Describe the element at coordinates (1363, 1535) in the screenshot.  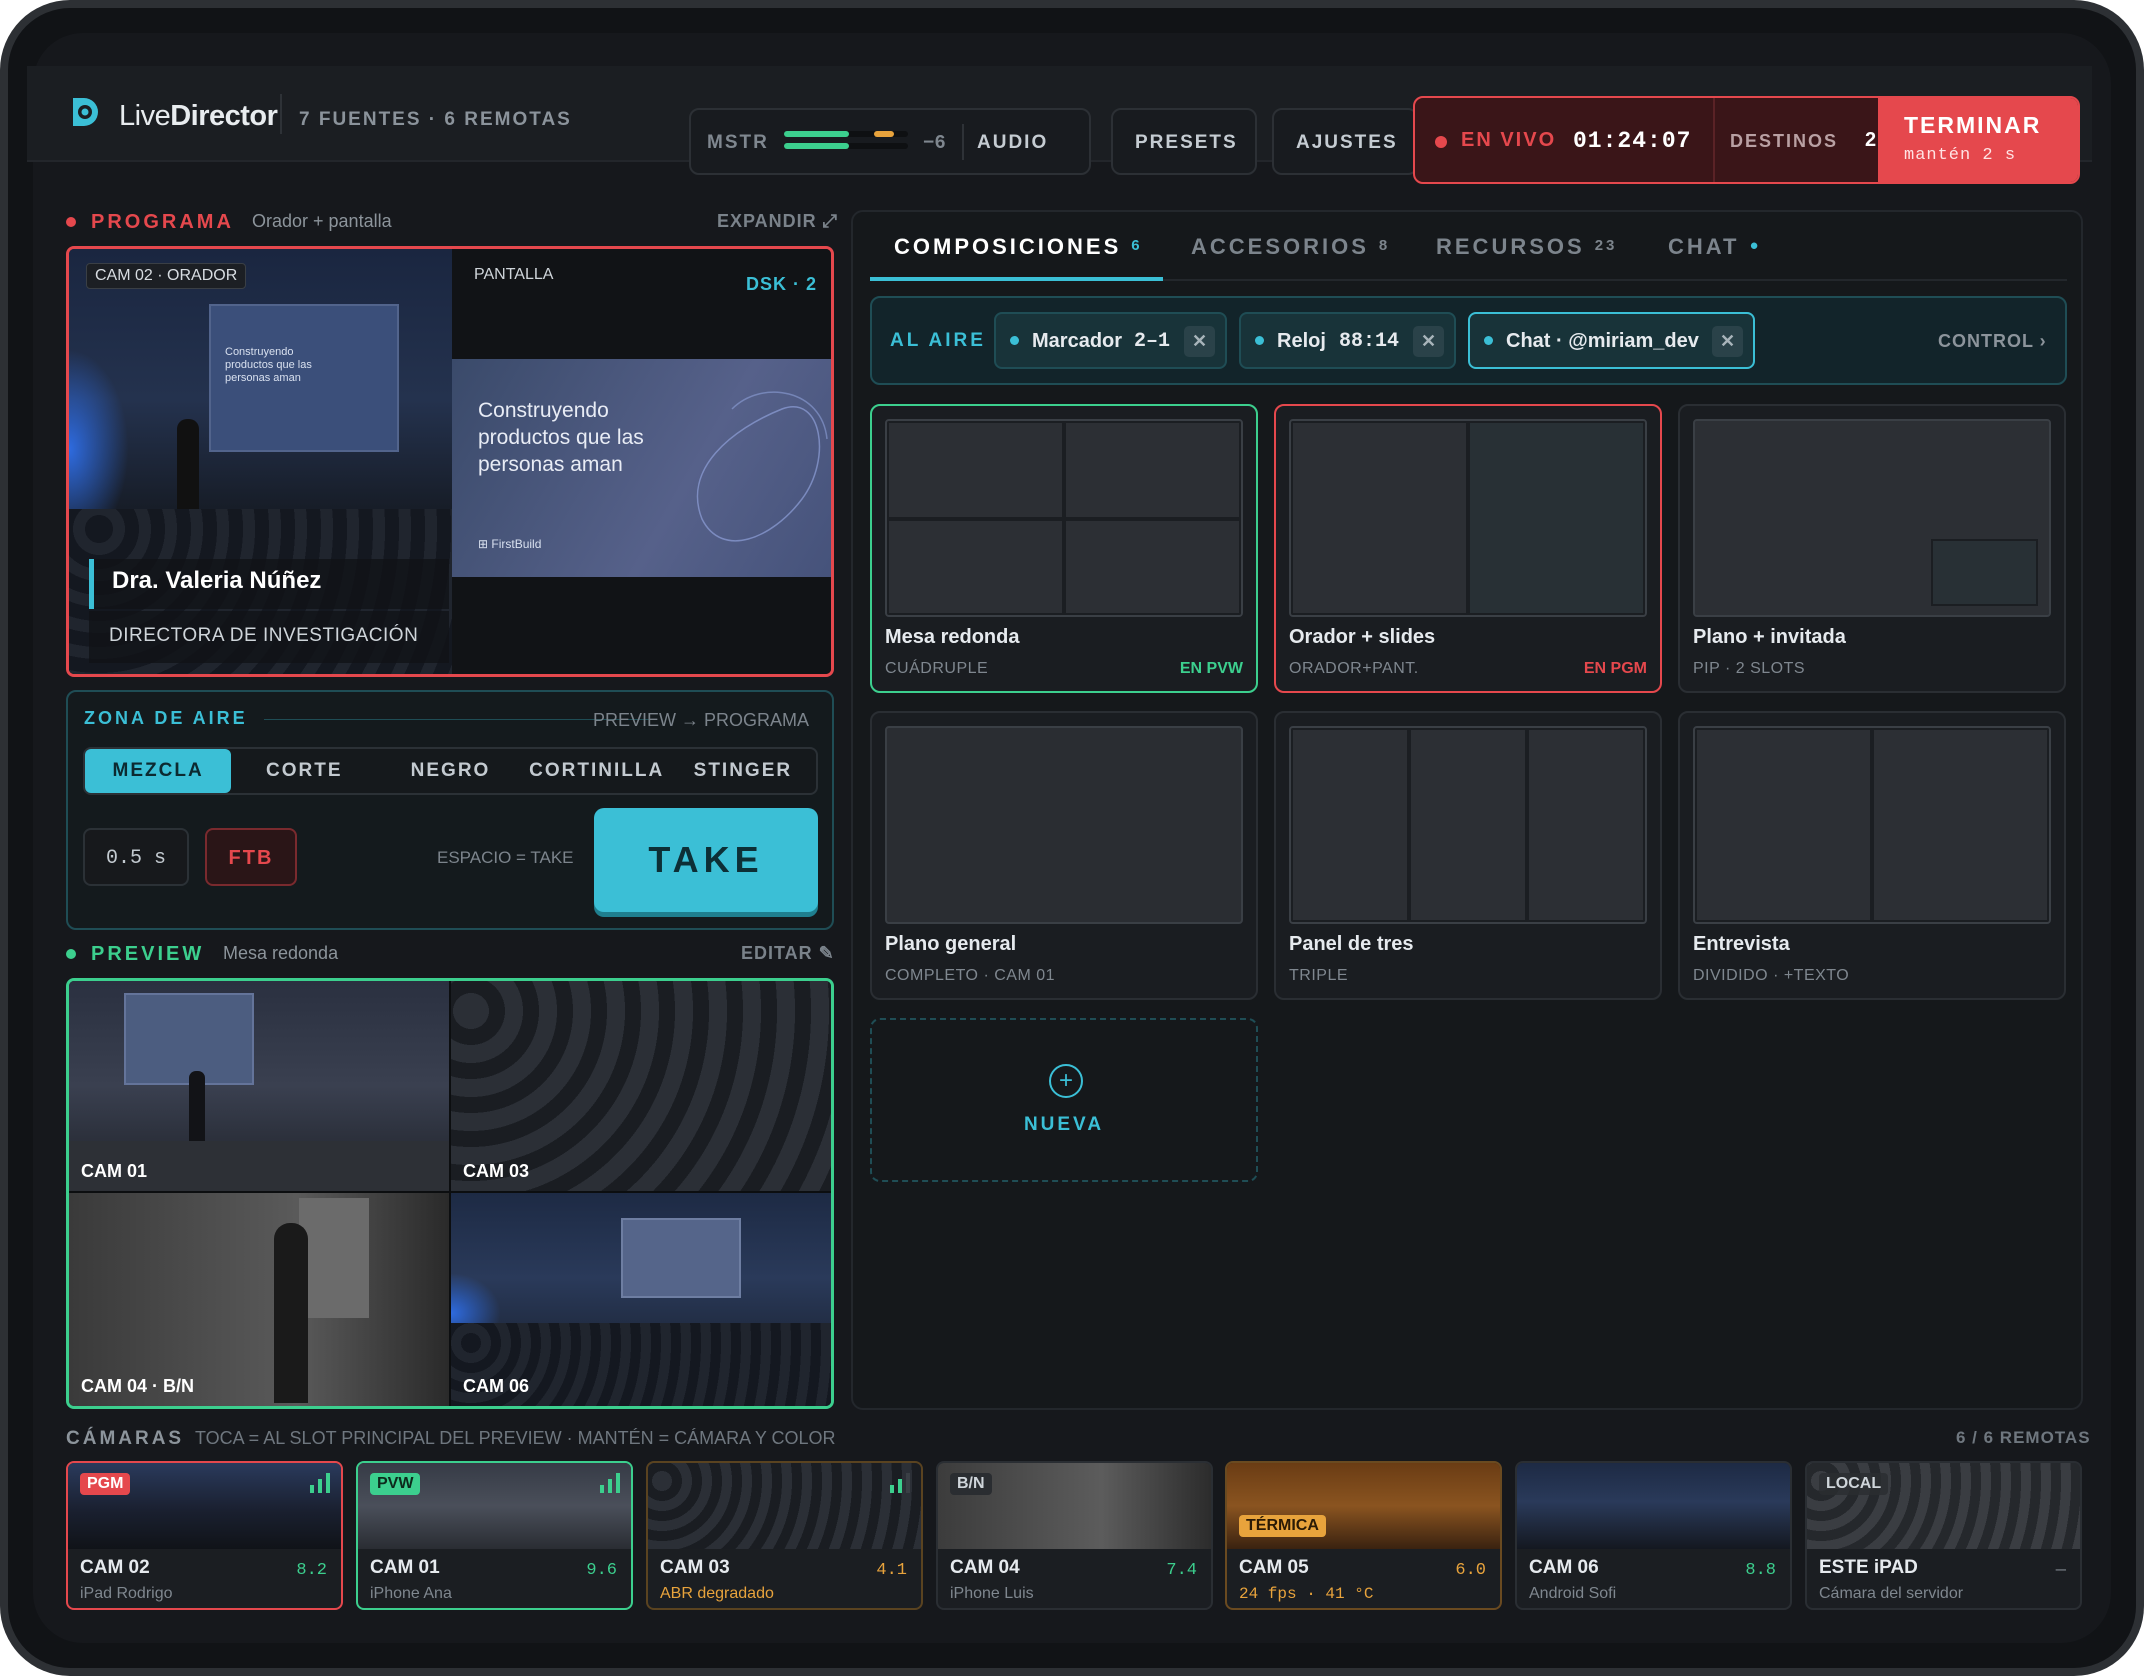
I see `camera-card: TÉRMICA CAM 05 24 fps · 41 °C 6.0` at that location.